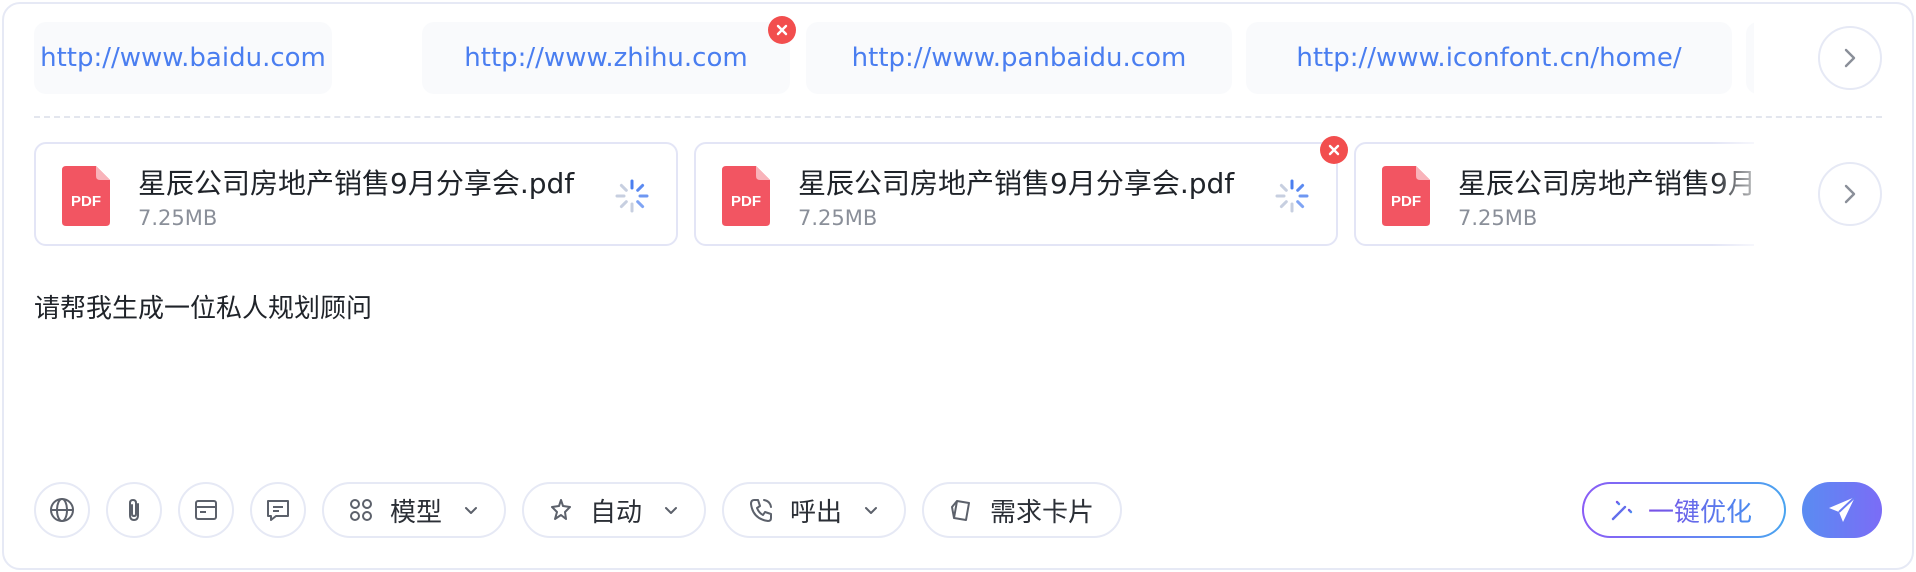 This screenshot has width=1916, height=572. I want to click on remove-file-button, so click(1334, 150).